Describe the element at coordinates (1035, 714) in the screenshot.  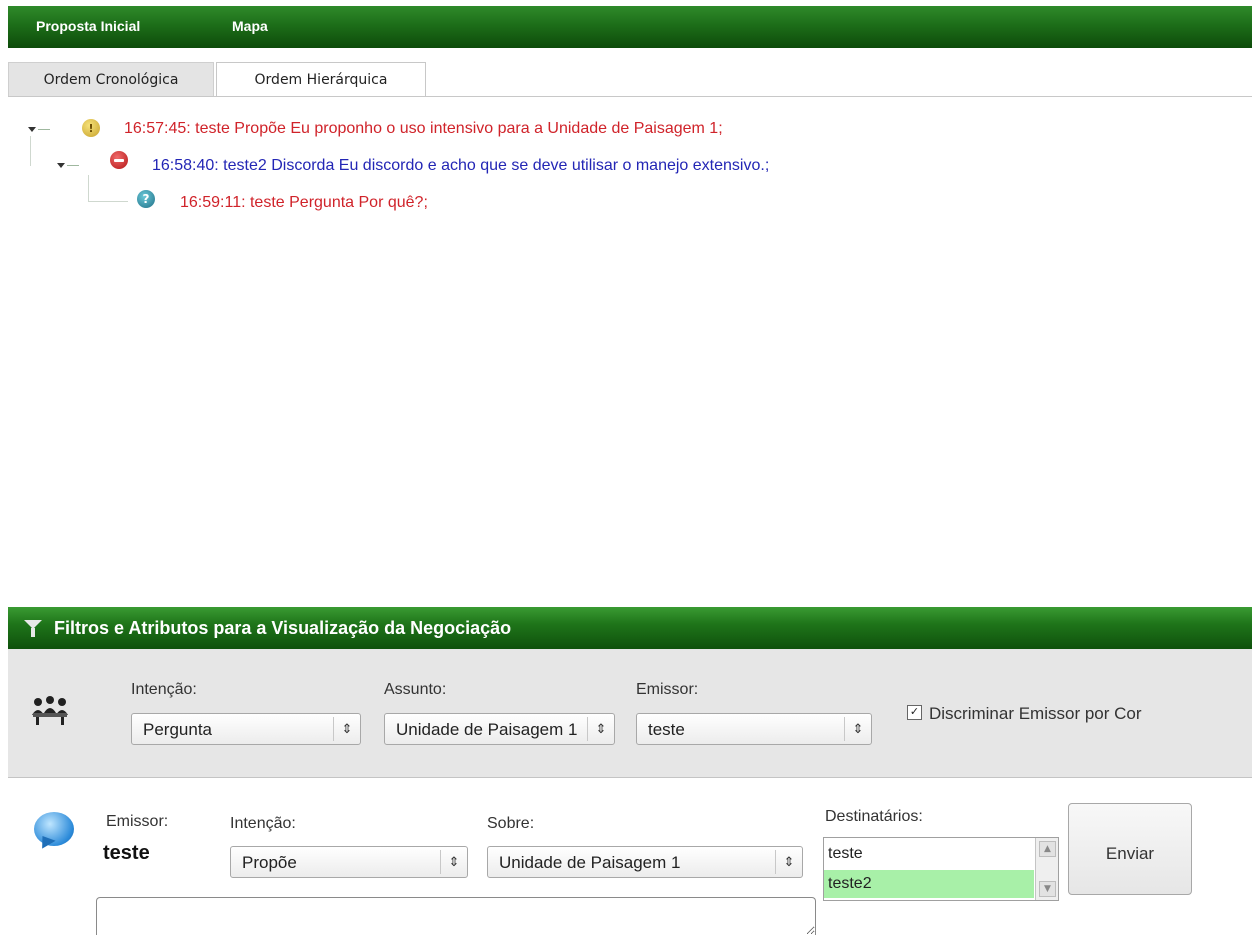
I see `discriminar-label: Discriminar Emissor por Cor` at that location.